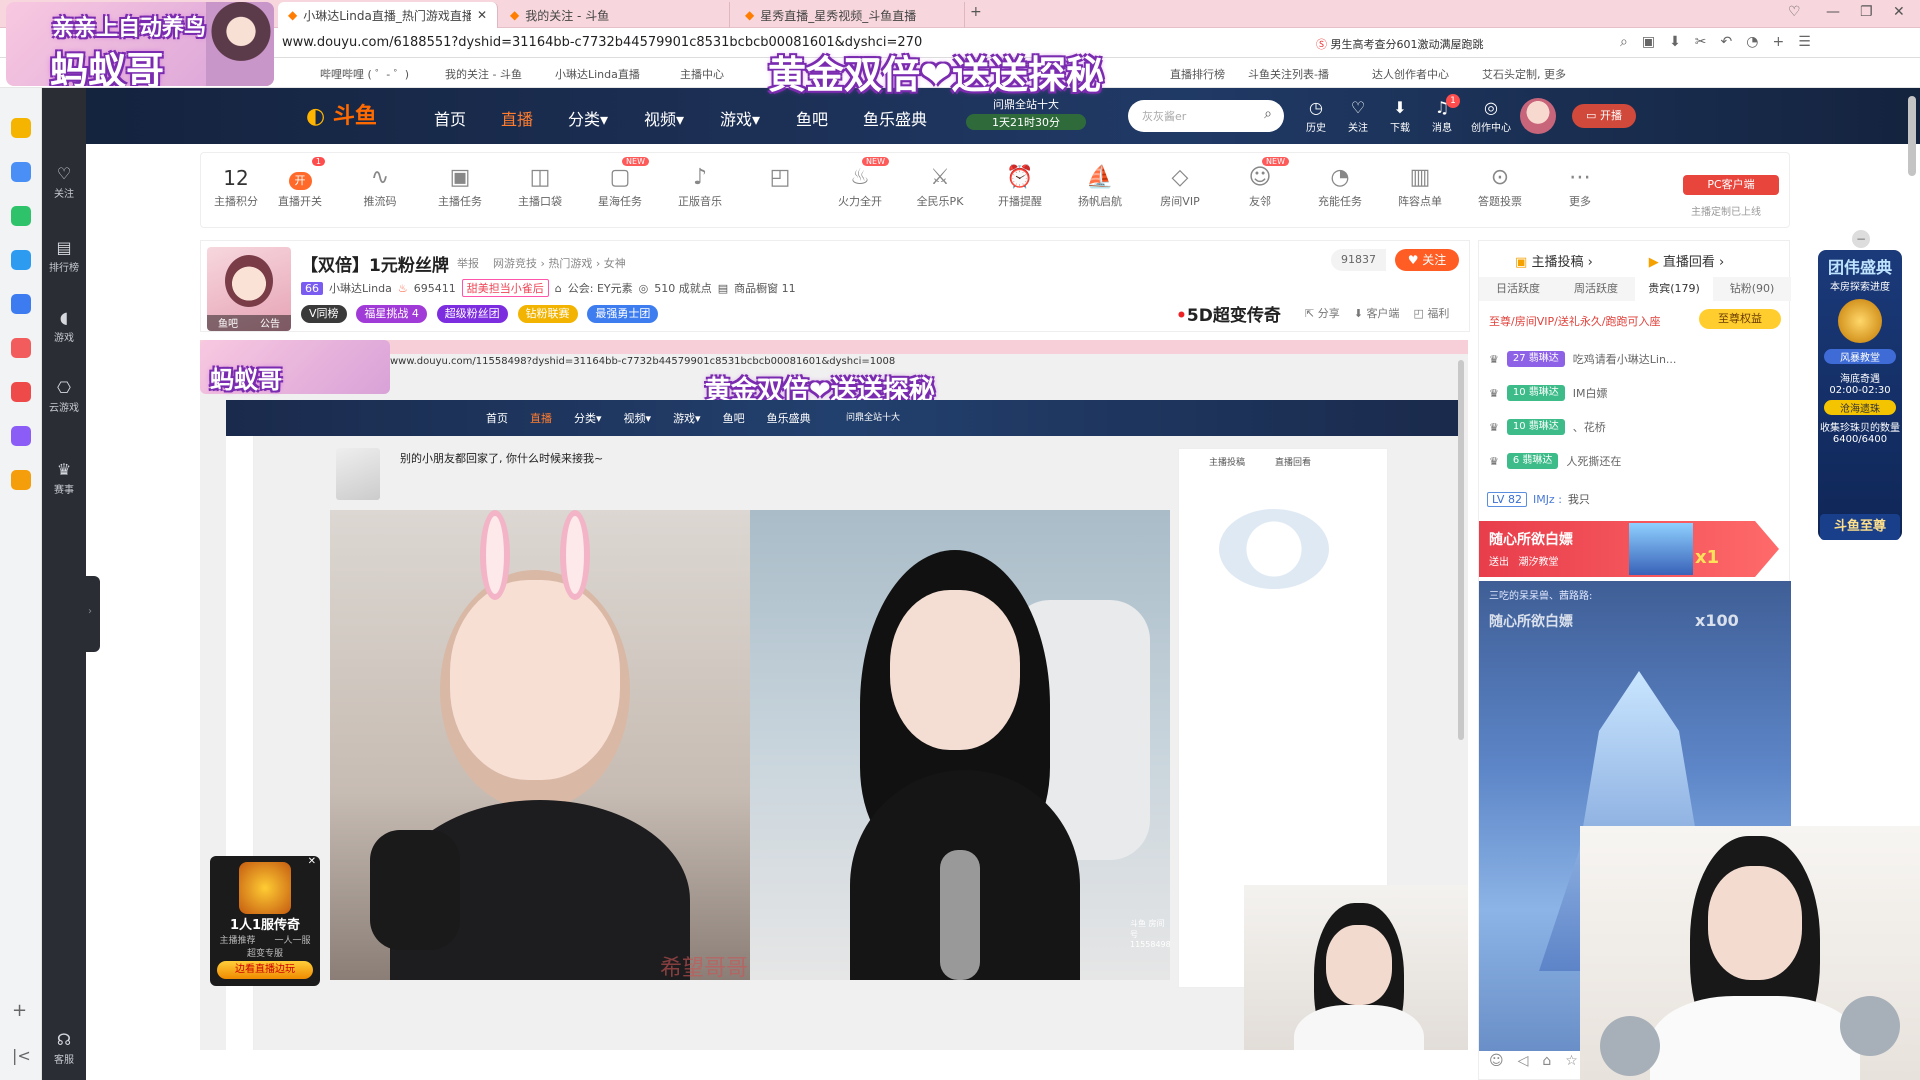 The image size is (1920, 1080). I want to click on achievements: 510 成就点, so click(683, 288).